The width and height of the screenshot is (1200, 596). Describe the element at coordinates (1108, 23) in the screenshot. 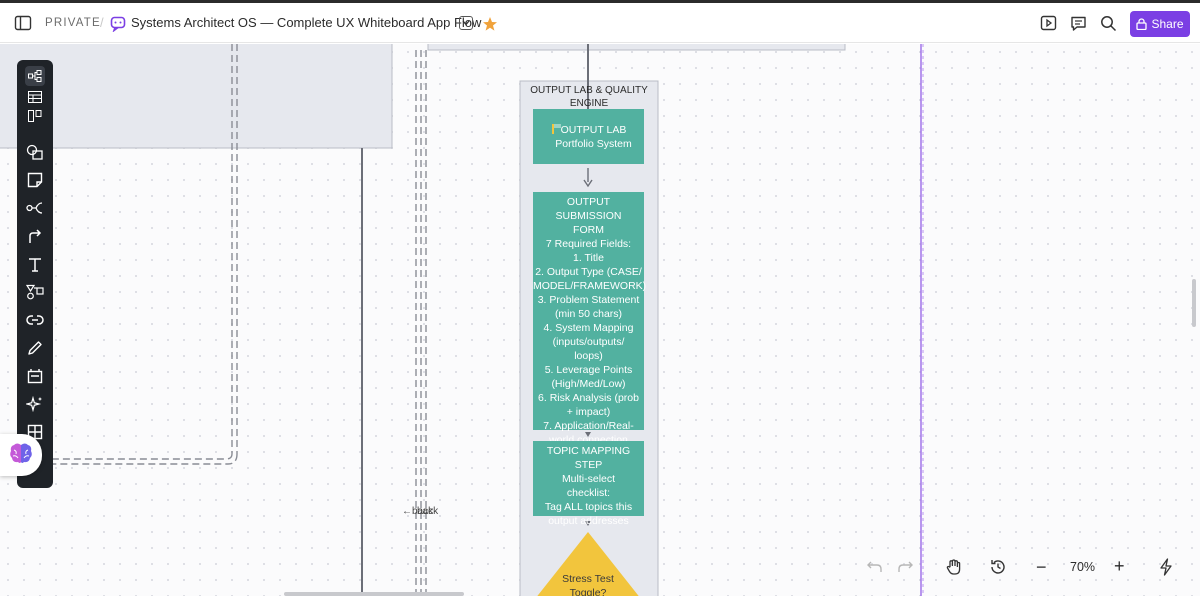

I see `search-icon` at that location.